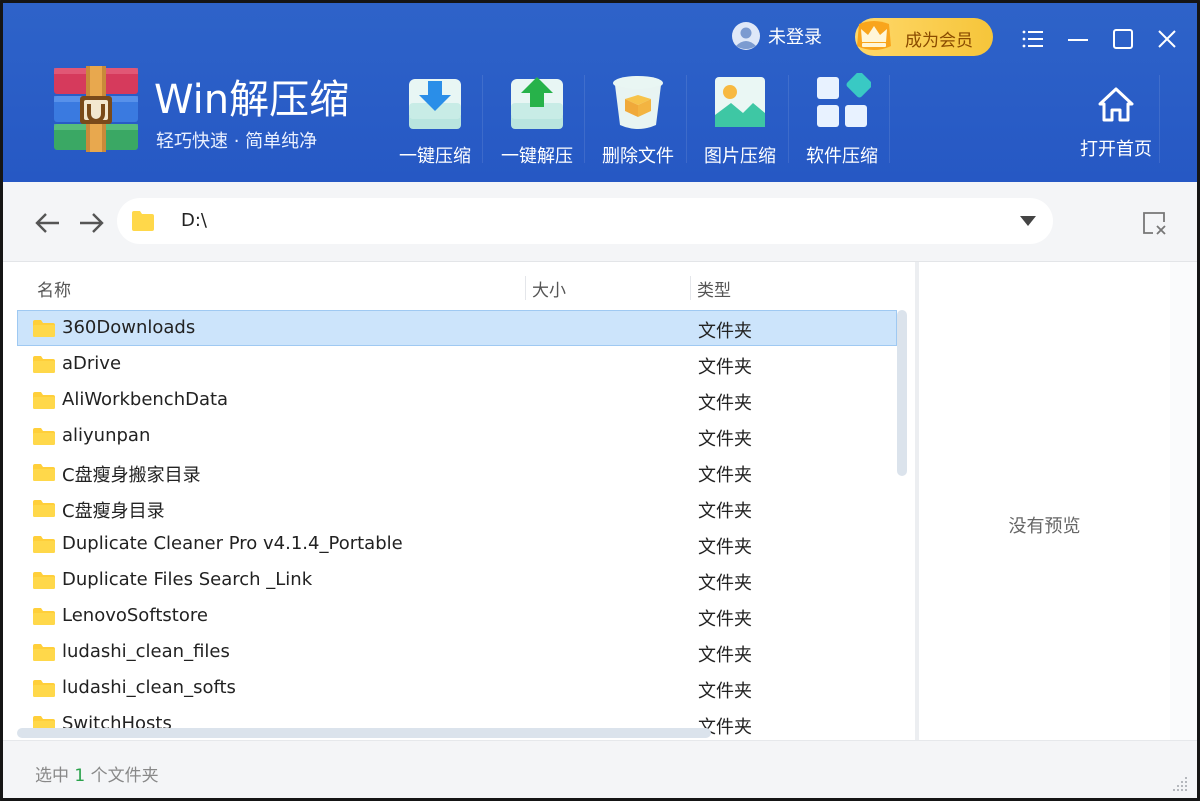 This screenshot has width=1200, height=801. Describe the element at coordinates (874, 35) in the screenshot. I see `crown-icon` at that location.